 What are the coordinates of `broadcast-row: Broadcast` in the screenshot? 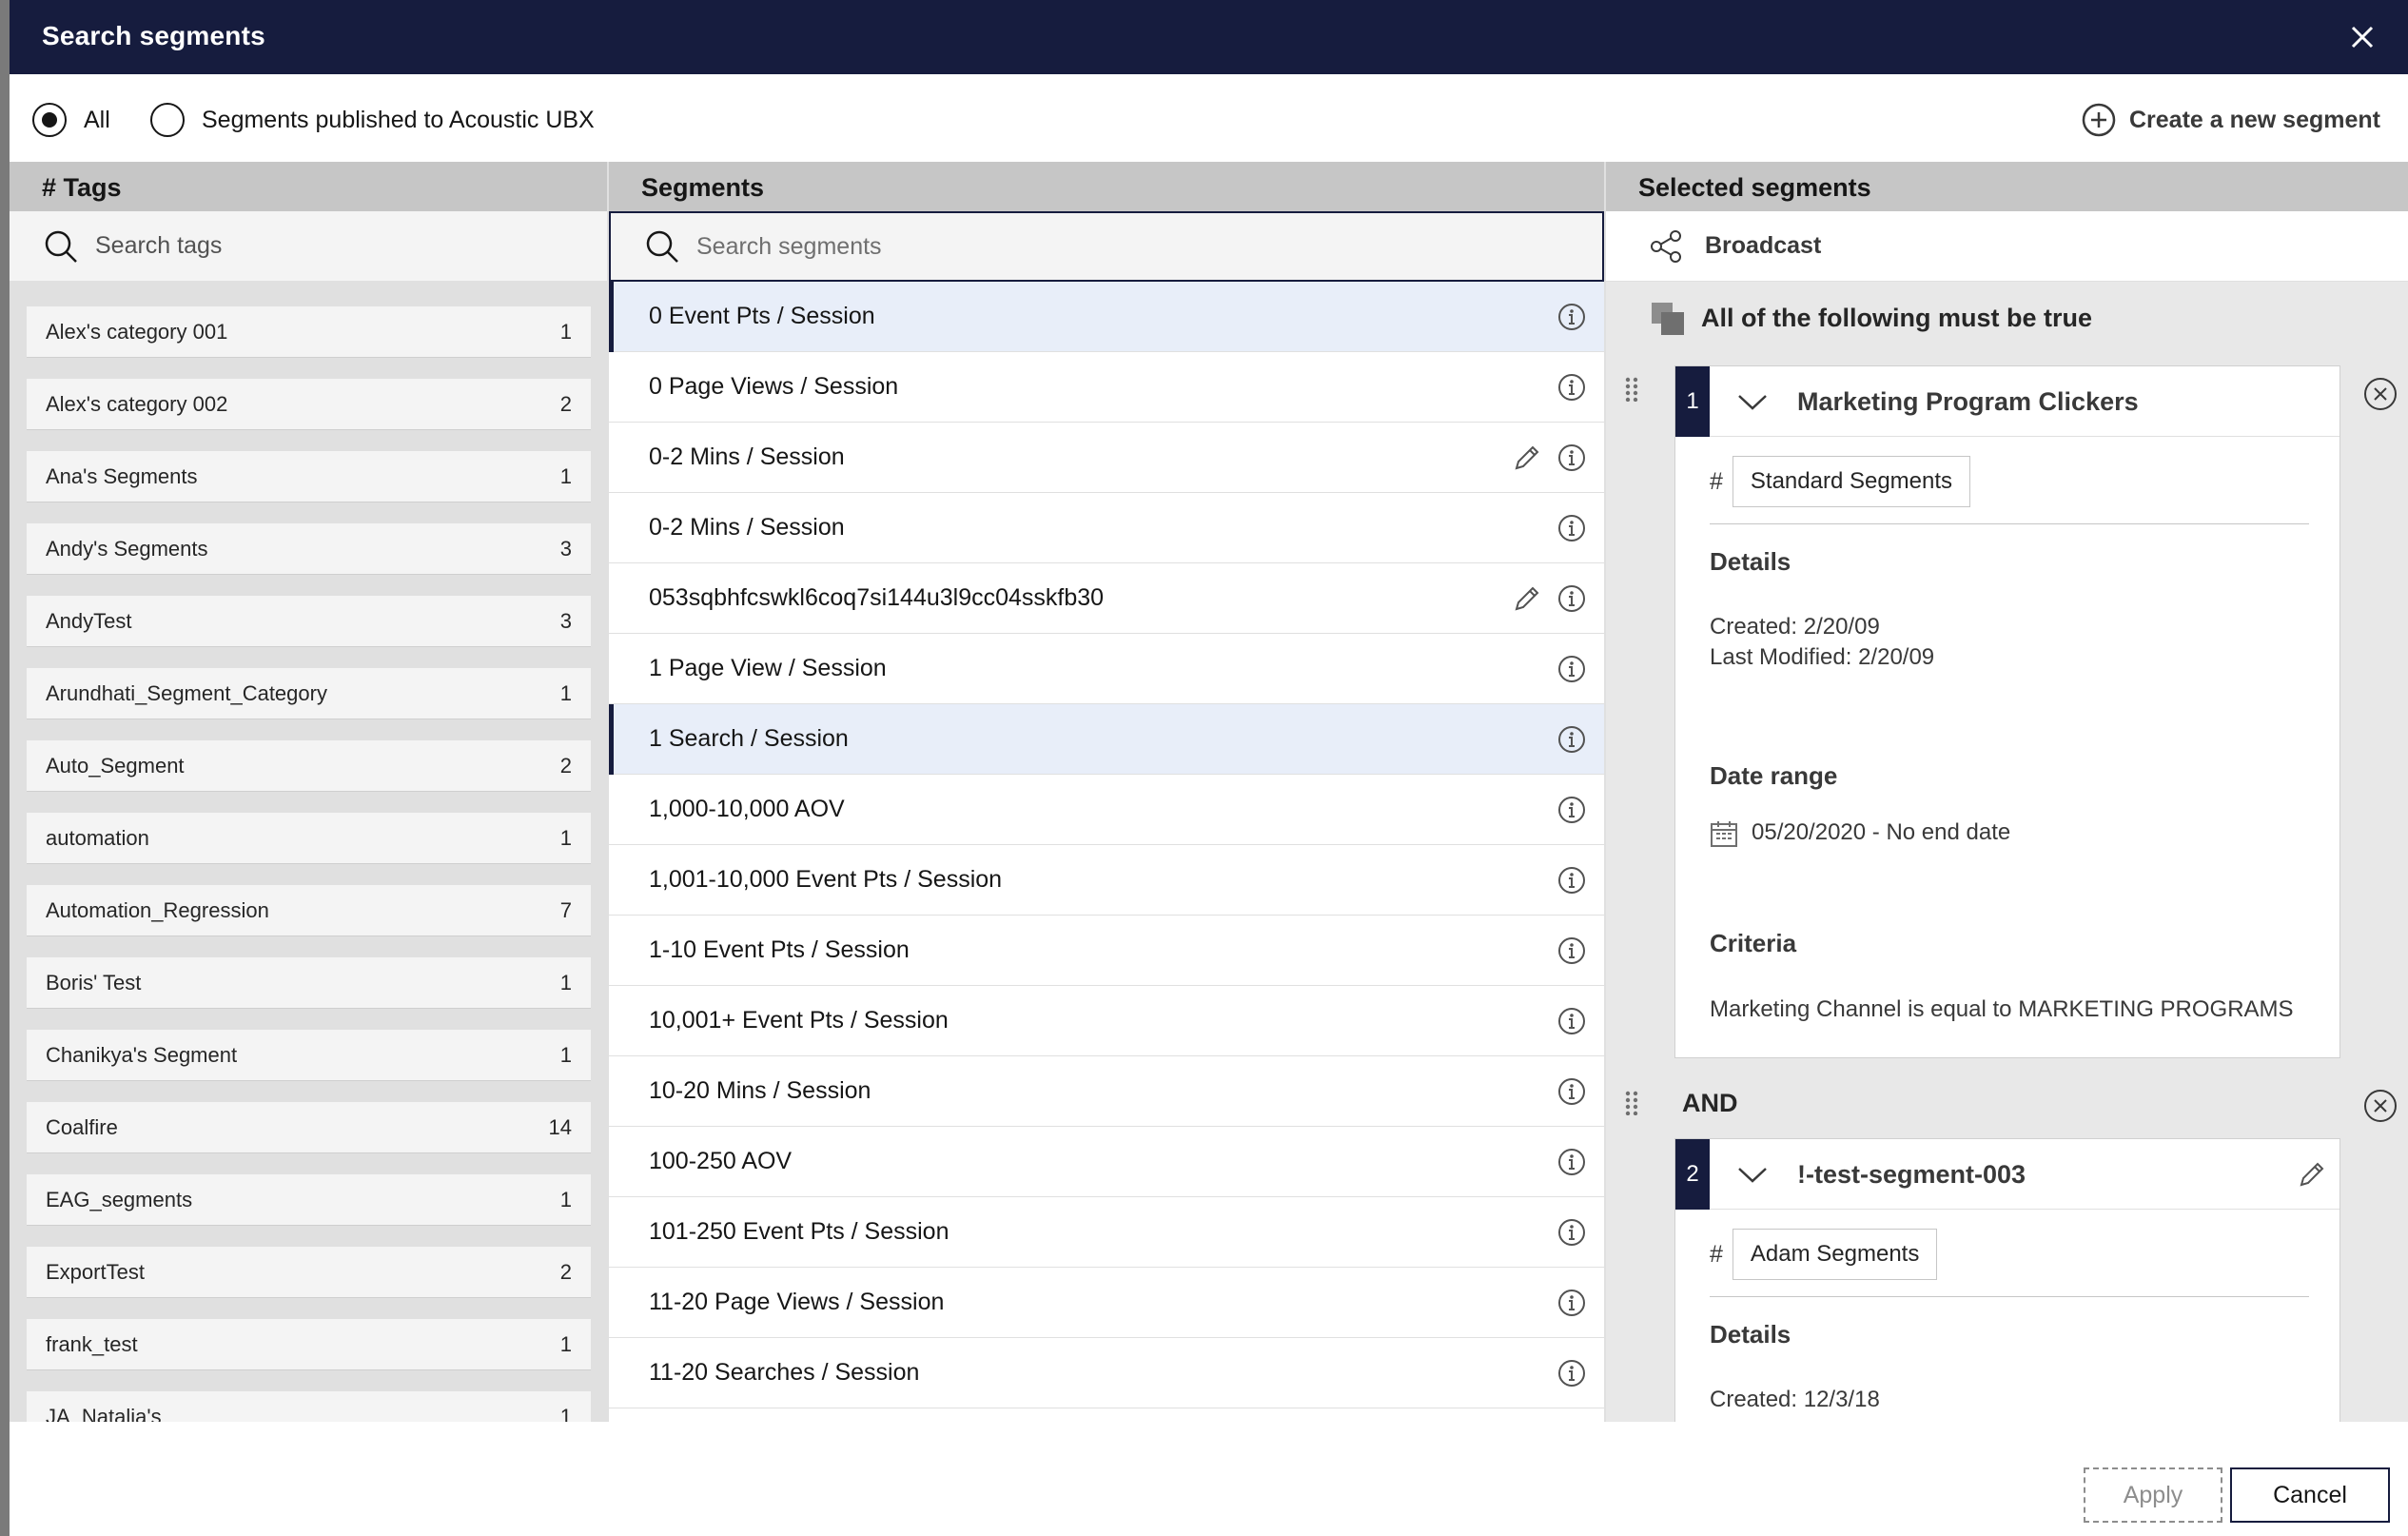 It's located at (2007, 246).